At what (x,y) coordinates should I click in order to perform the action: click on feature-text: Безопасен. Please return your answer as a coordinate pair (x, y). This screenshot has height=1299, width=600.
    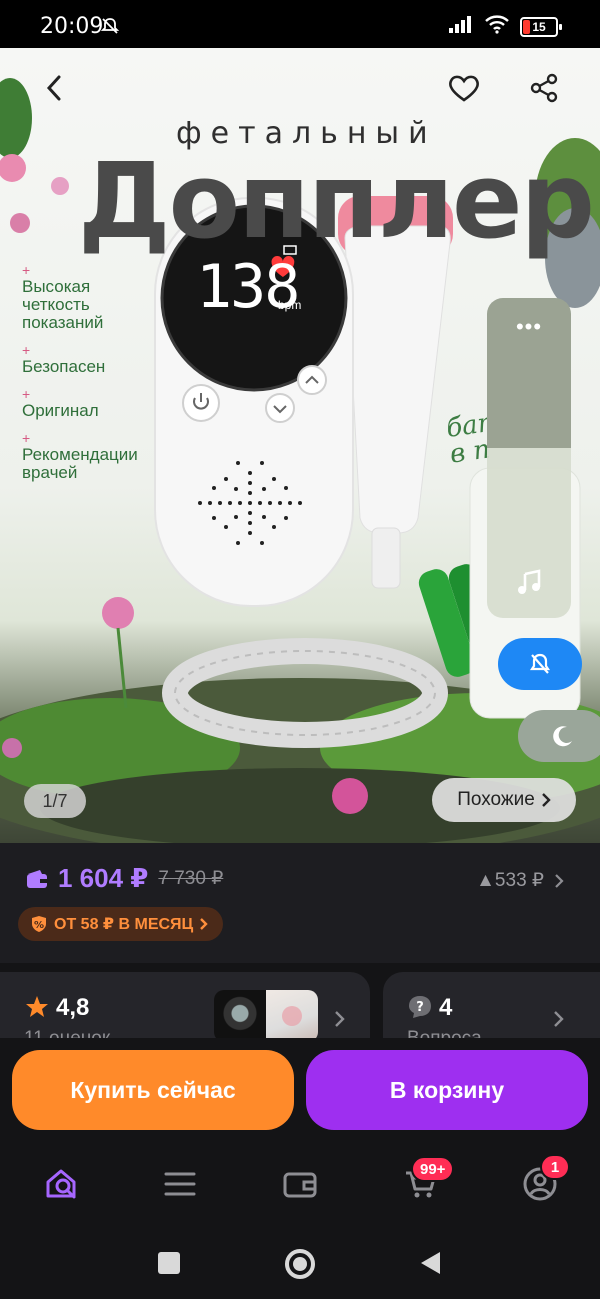
    Looking at the image, I should click on (64, 366).